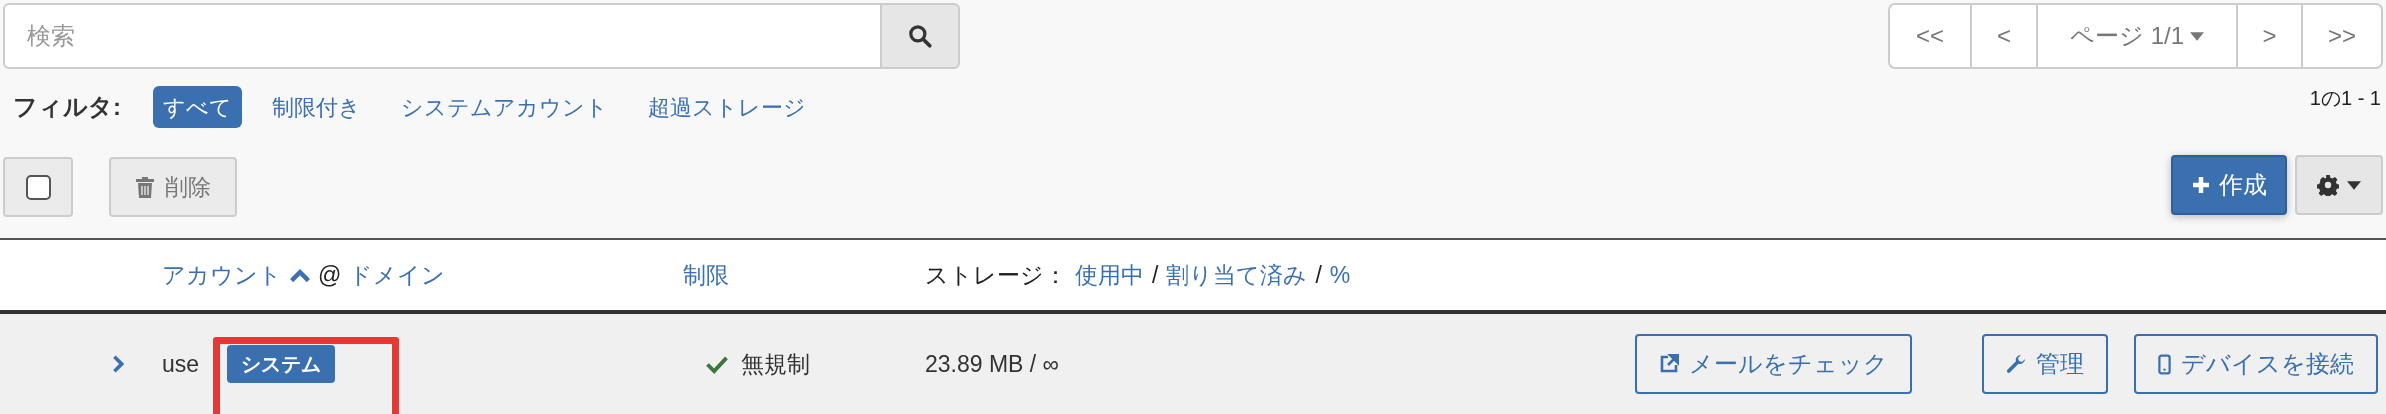 The width and height of the screenshot is (2386, 414). I want to click on select-all-checkbox, so click(38, 187).